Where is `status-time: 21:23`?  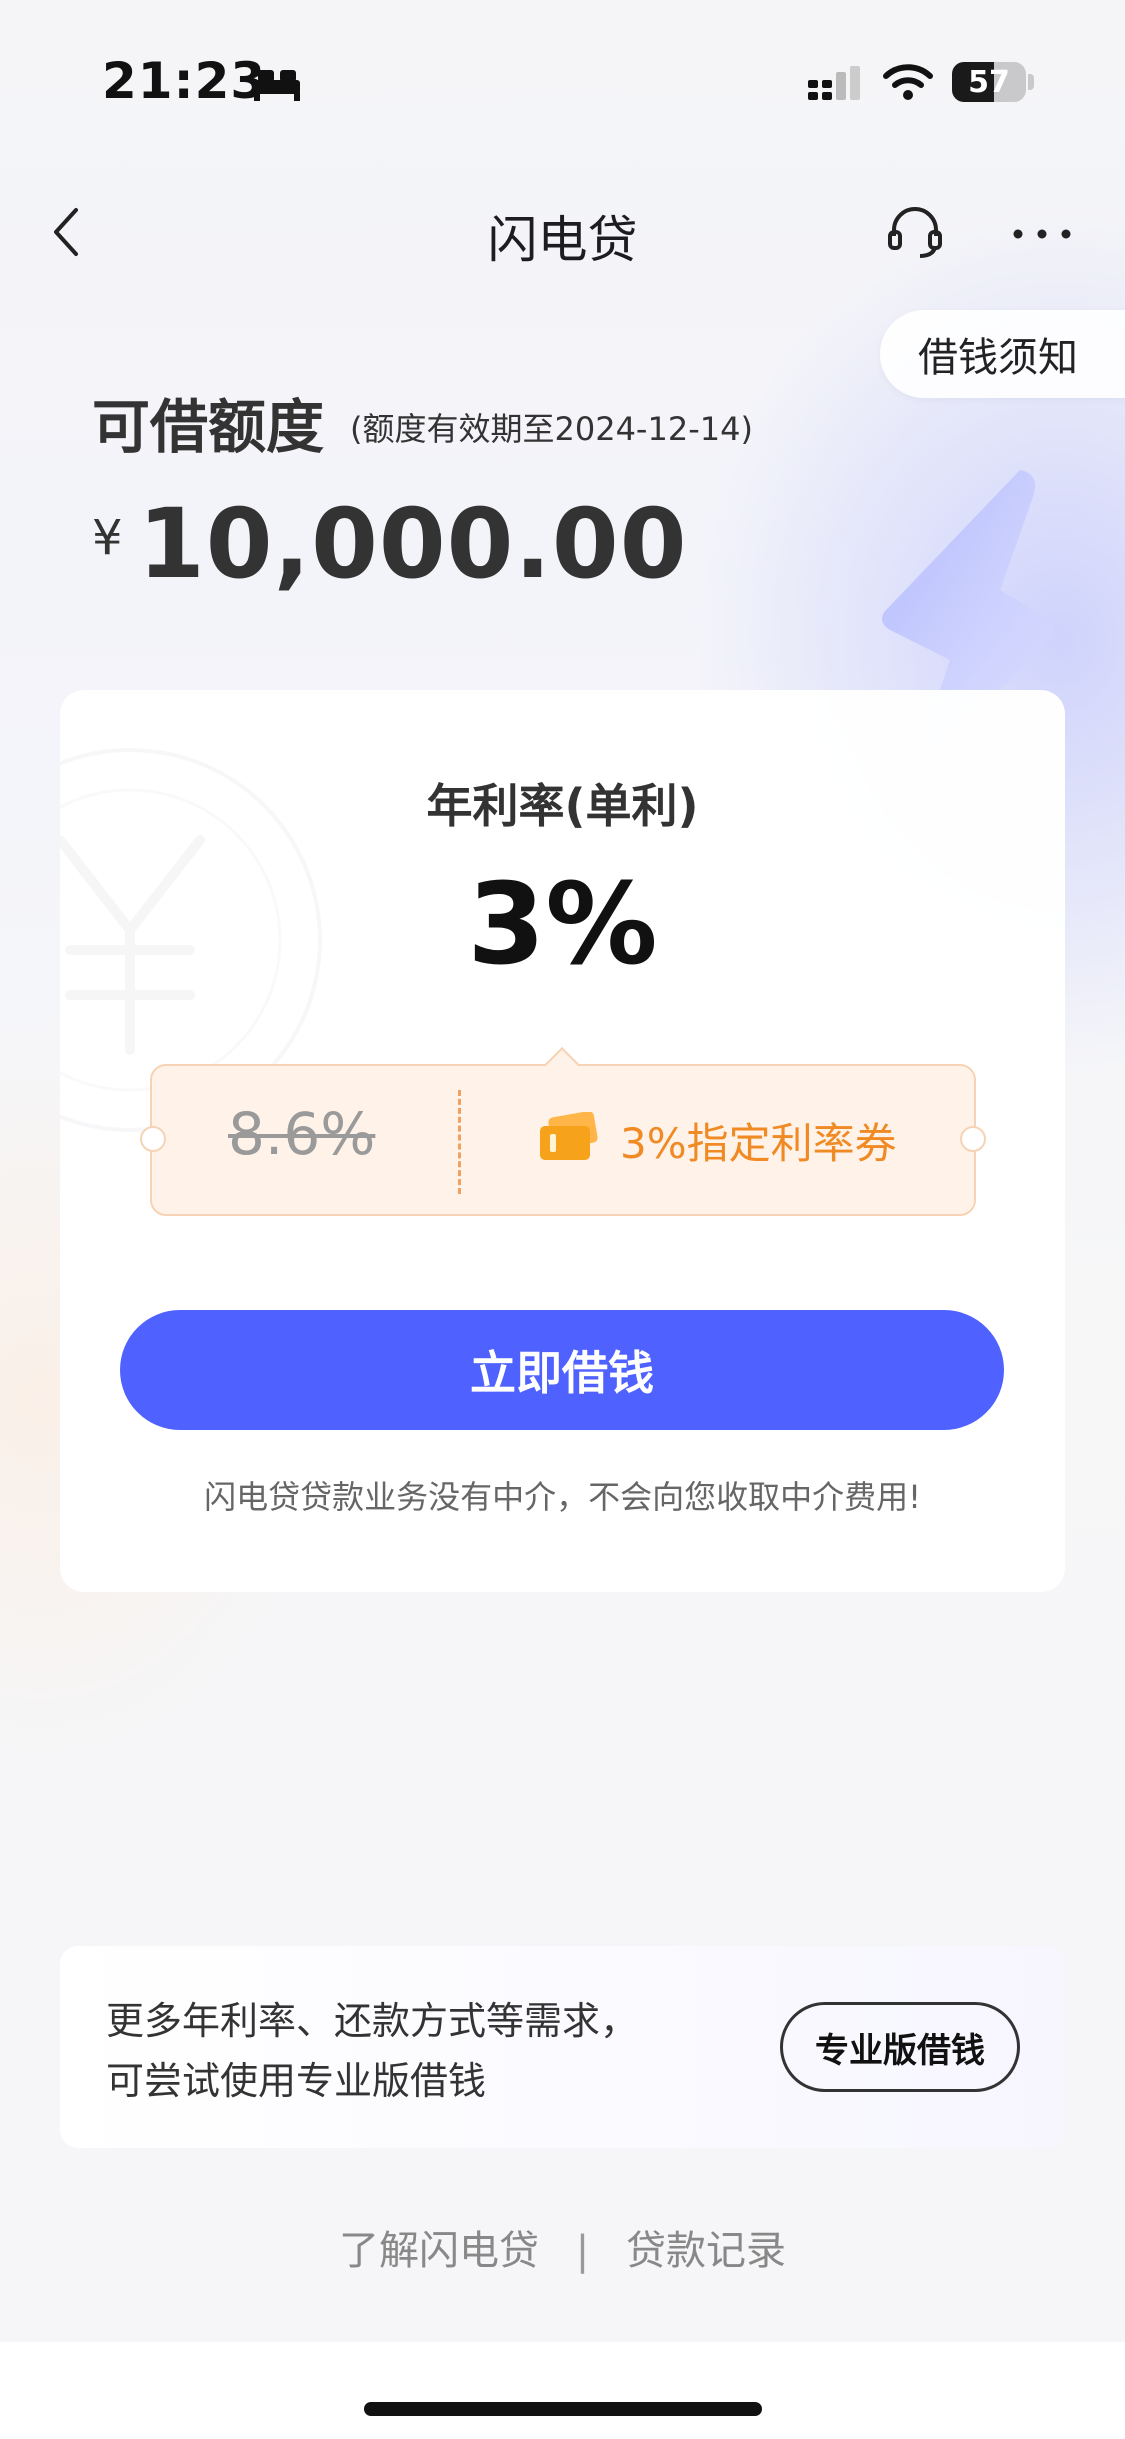 status-time: 21:23 is located at coordinates (184, 81).